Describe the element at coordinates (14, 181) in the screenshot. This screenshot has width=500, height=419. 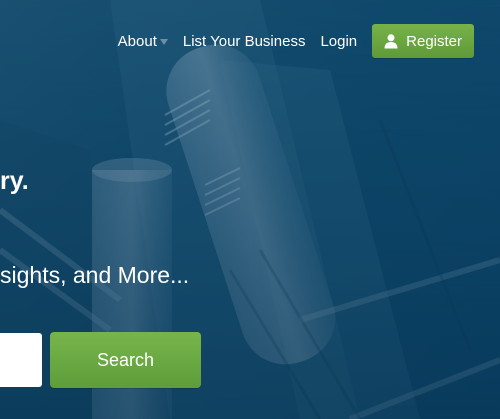
I see `hero-headline: ry.` at that location.